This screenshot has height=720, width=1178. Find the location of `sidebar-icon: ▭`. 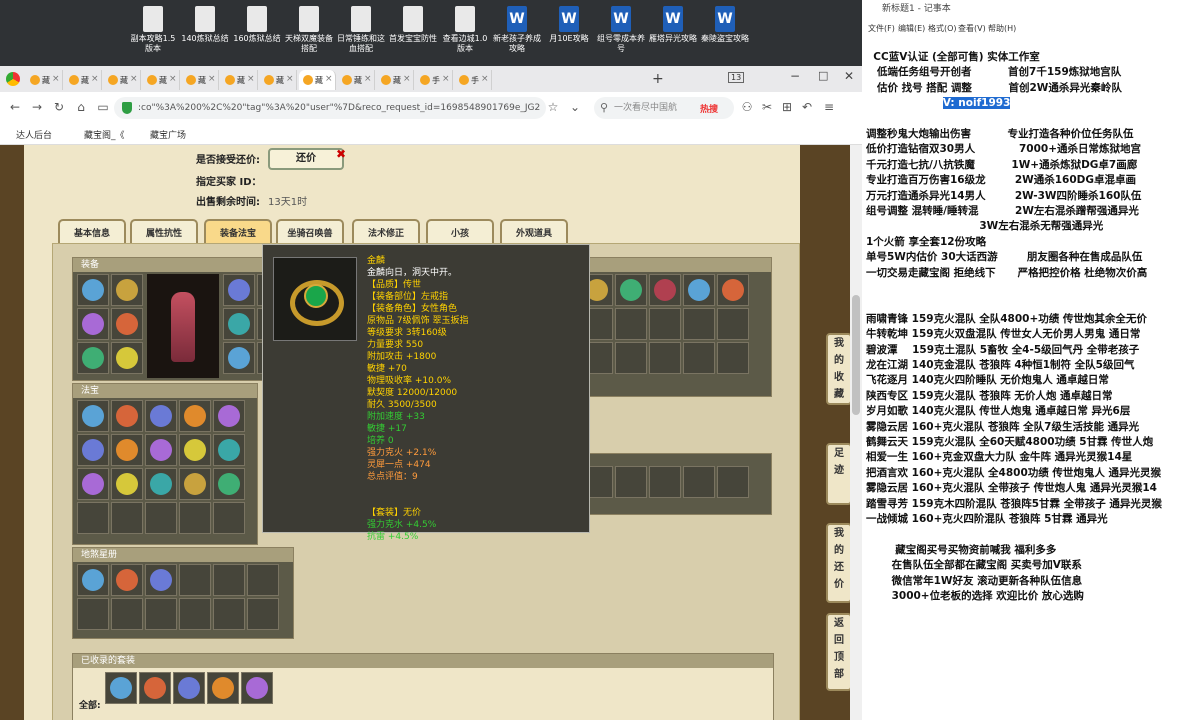

sidebar-icon: ▭ is located at coordinates (103, 107).